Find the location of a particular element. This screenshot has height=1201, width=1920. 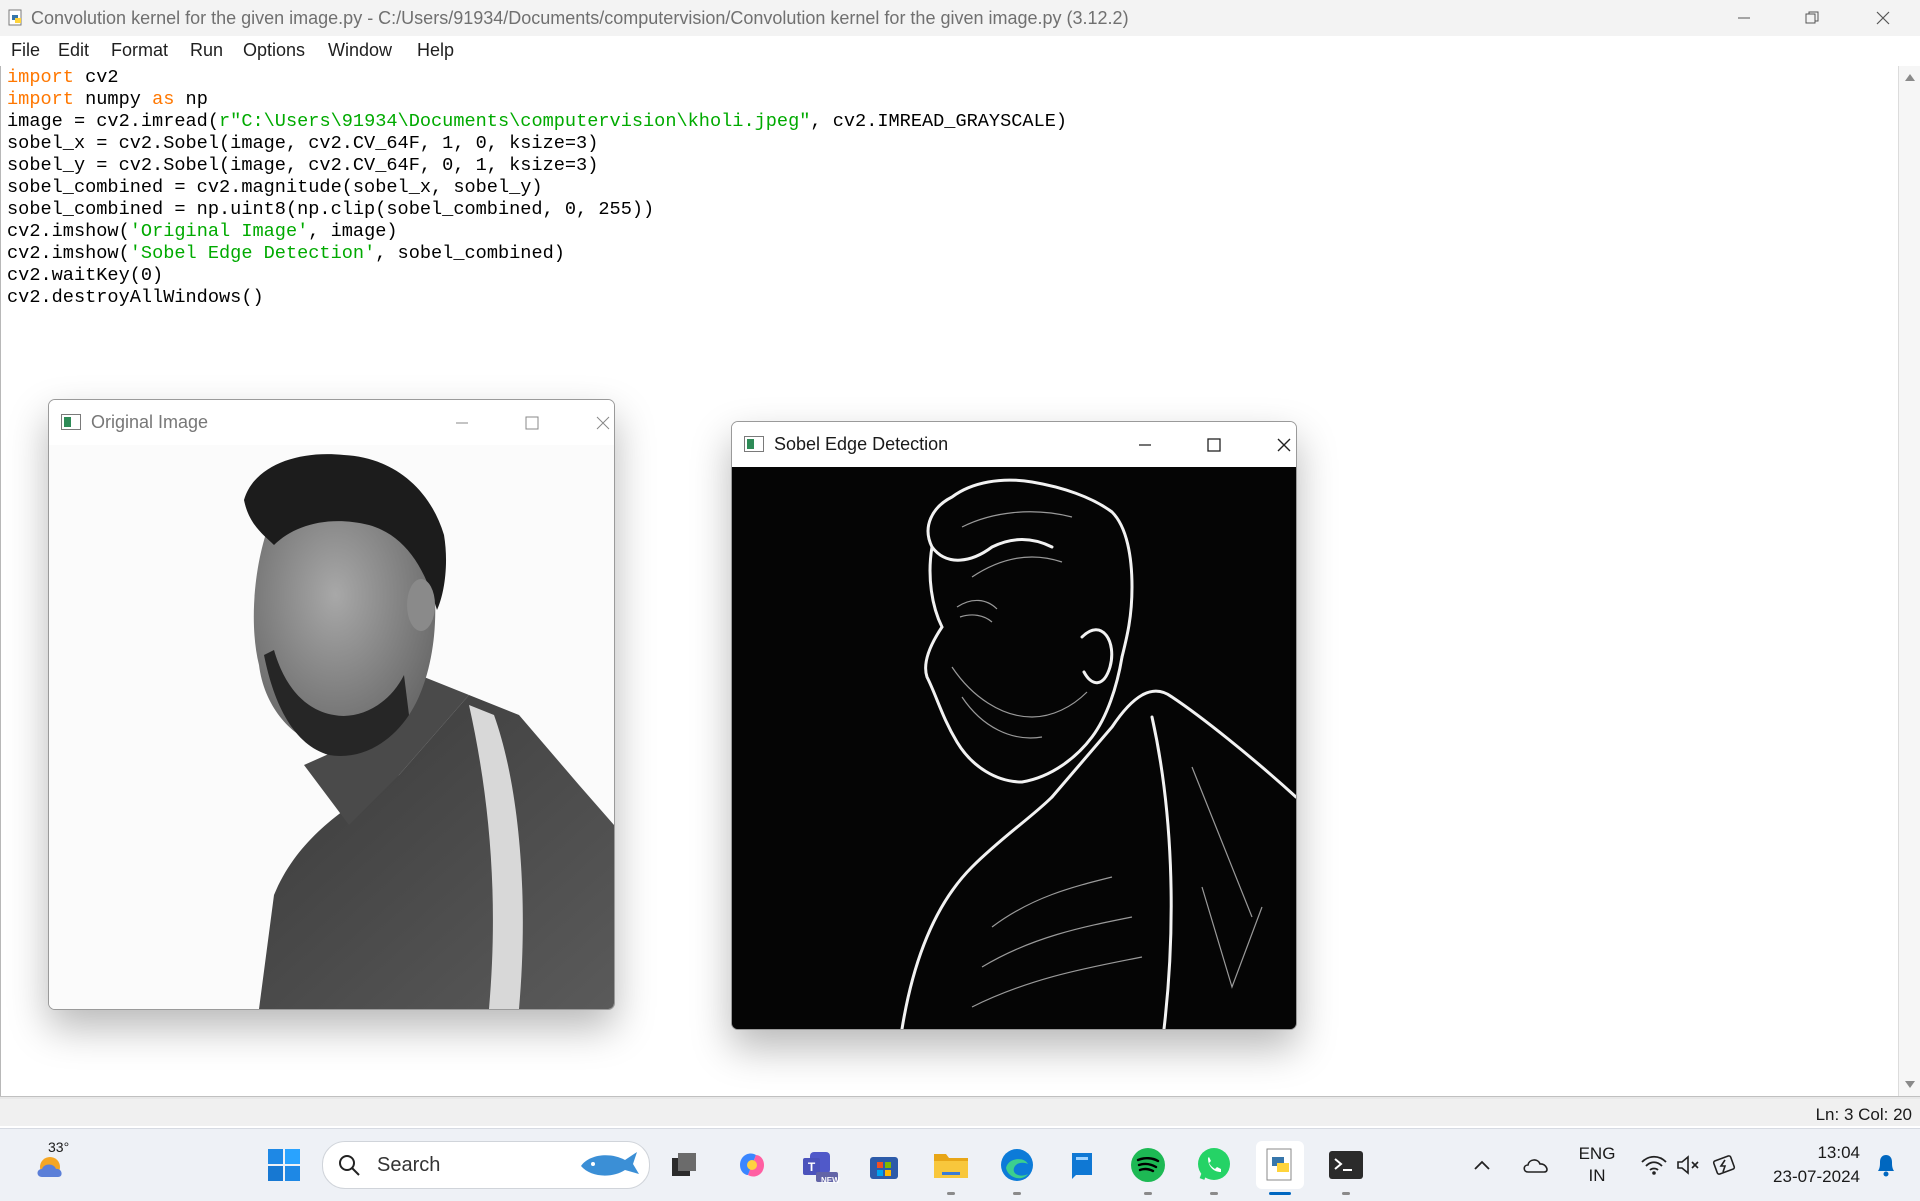

active-app-indicator is located at coordinates (1280, 1193).